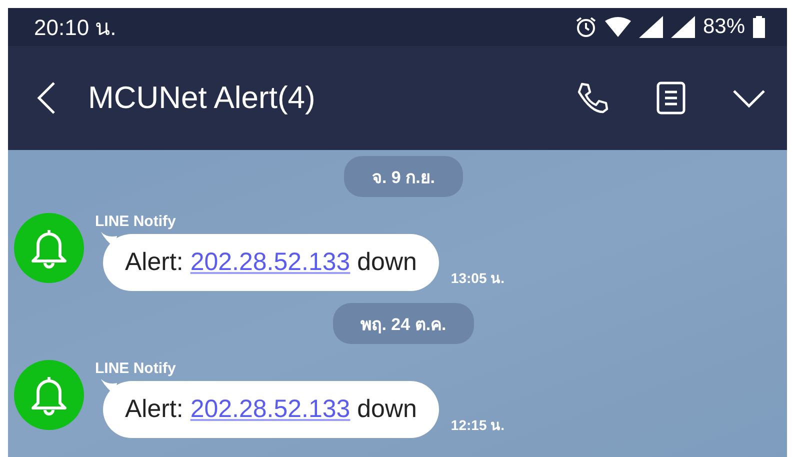 The width and height of the screenshot is (797, 457). What do you see at coordinates (477, 278) in the screenshot?
I see `message-time: 13:05 น.` at bounding box center [477, 278].